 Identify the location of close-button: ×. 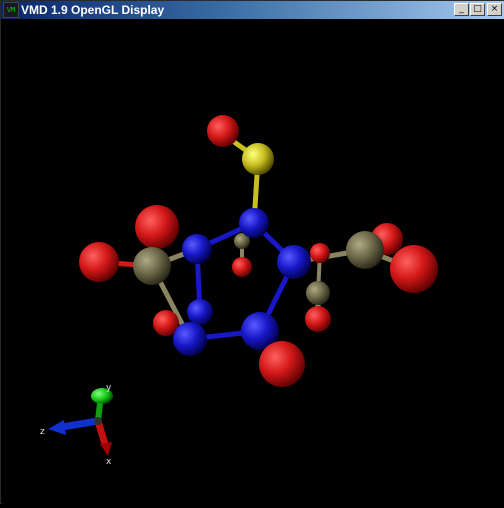
(494, 9).